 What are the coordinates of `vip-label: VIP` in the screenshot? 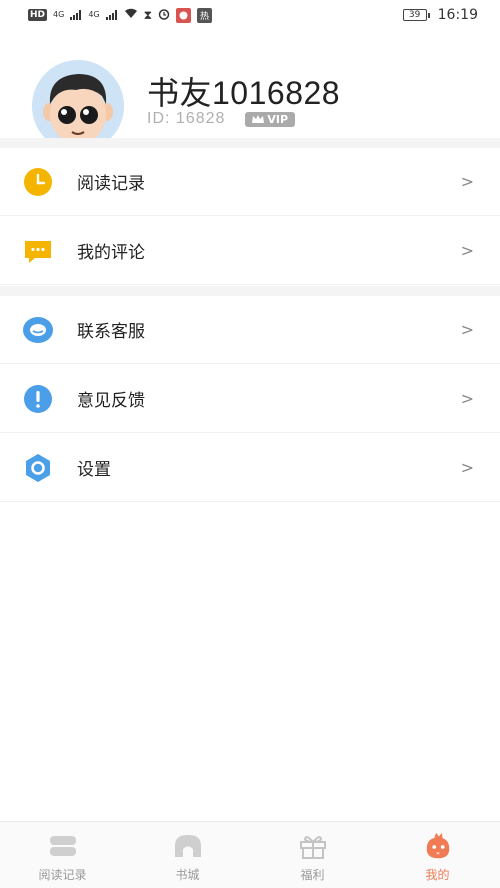 It's located at (278, 119).